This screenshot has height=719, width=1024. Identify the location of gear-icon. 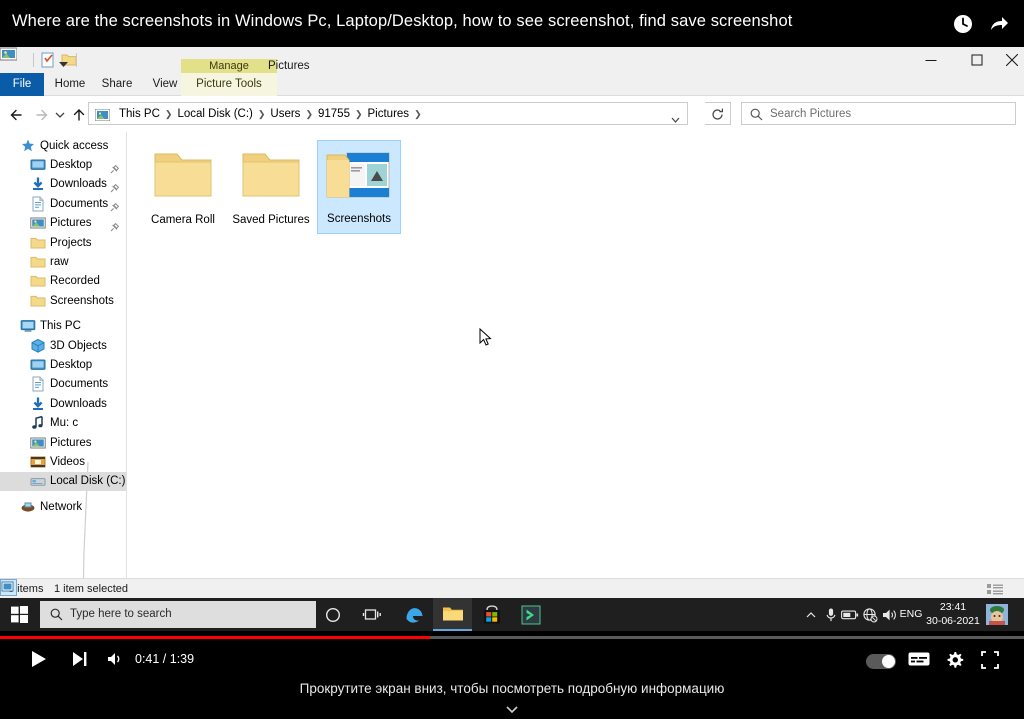
(955, 661).